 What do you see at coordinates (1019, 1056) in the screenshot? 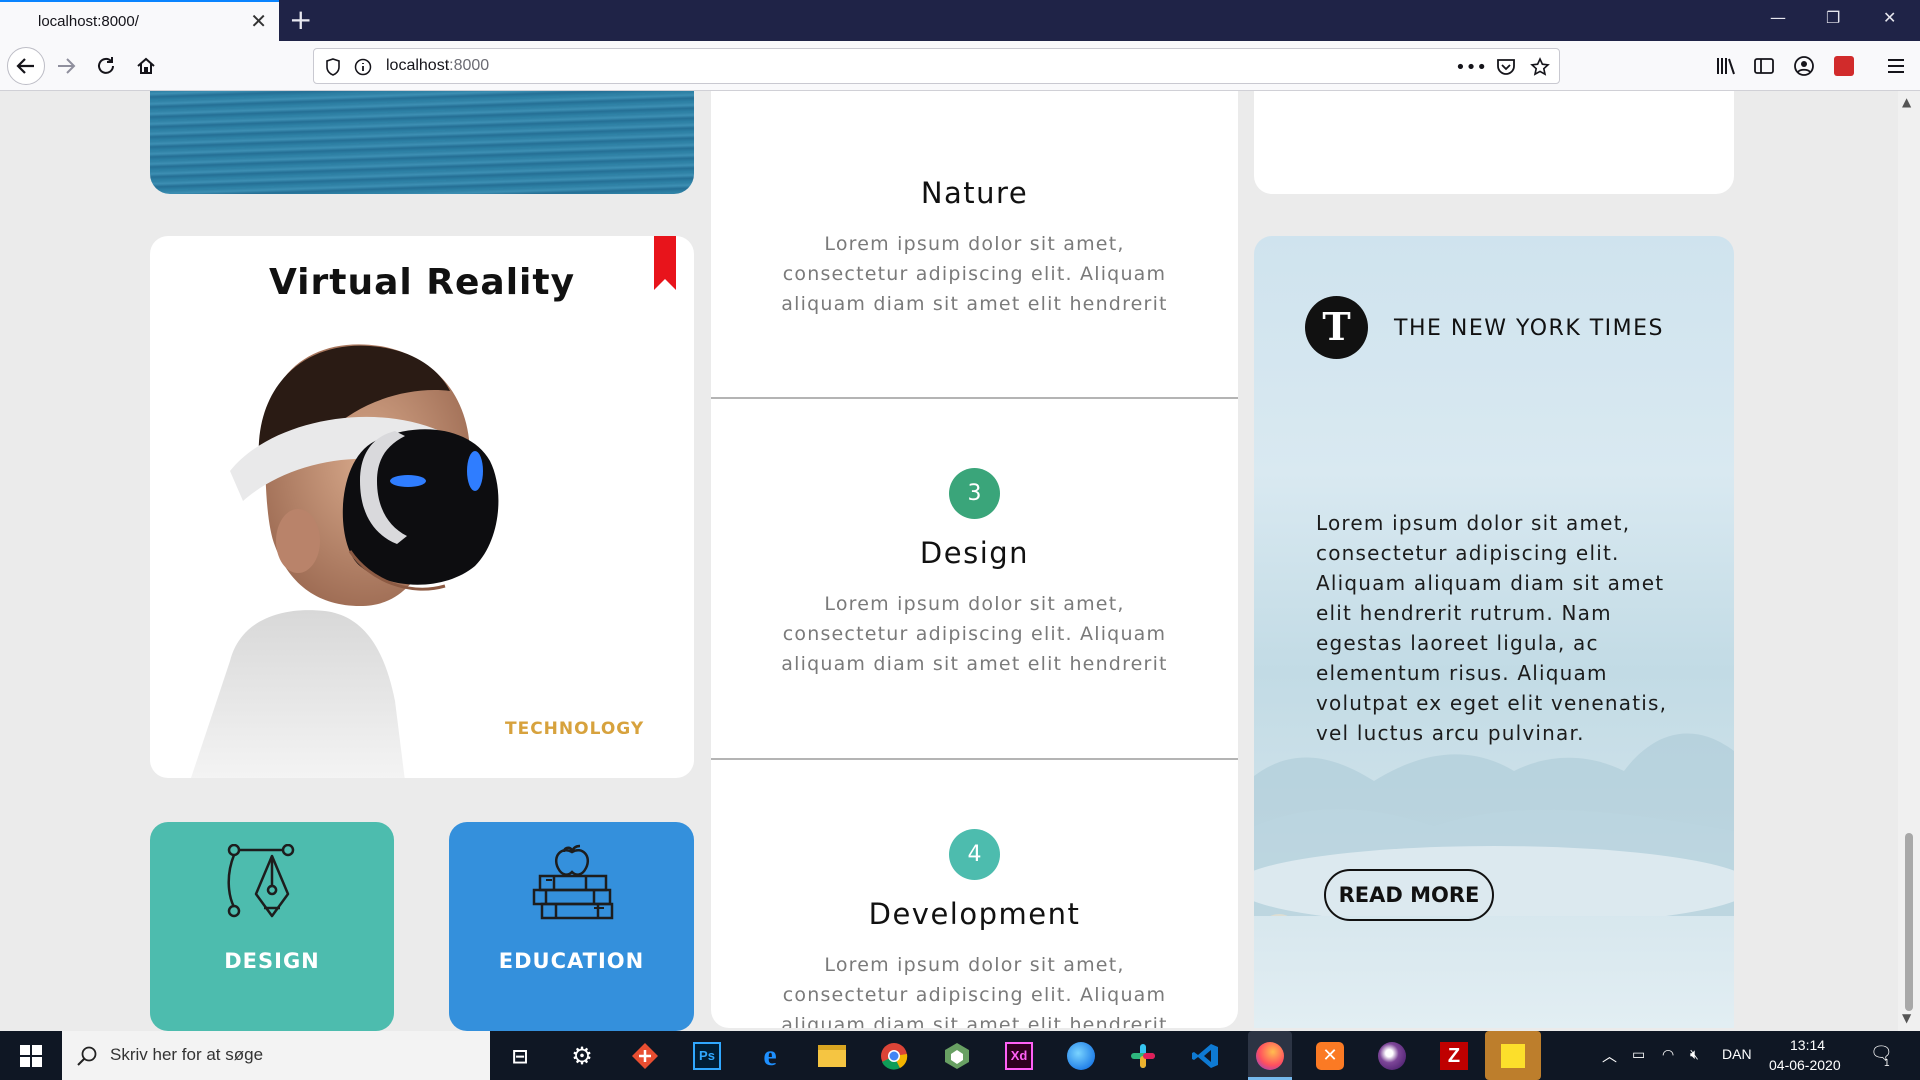
I see `adobe-xd-icon: Xd` at bounding box center [1019, 1056].